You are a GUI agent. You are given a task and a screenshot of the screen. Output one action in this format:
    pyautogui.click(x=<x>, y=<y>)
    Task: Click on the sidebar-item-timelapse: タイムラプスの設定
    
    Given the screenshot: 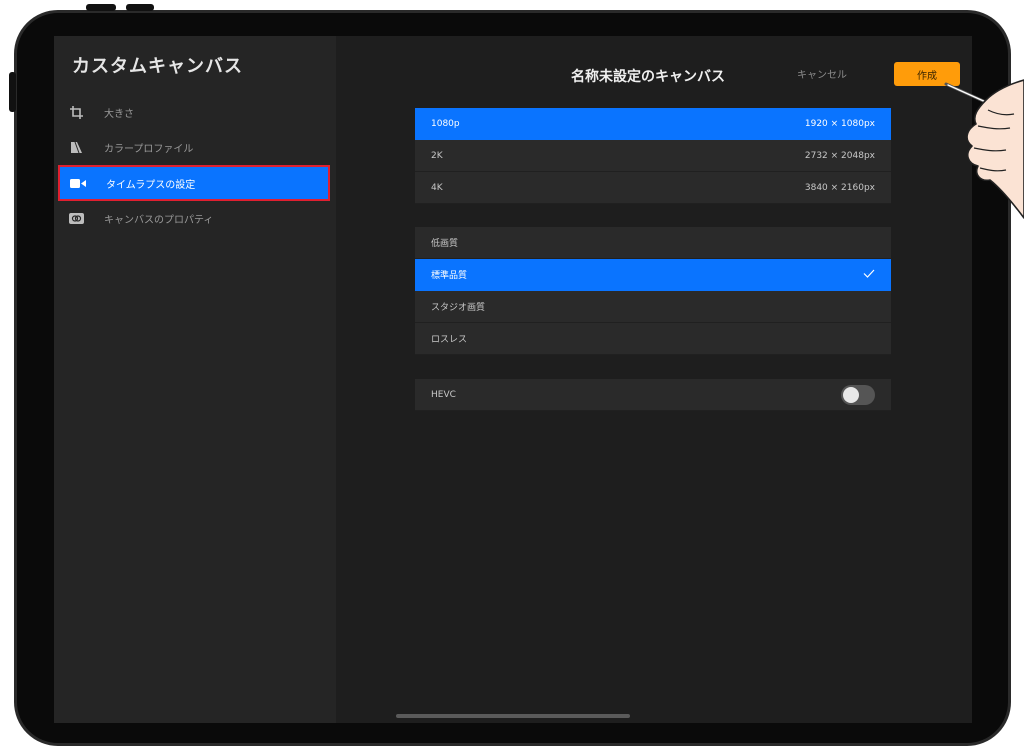 What is the action you would take?
    pyautogui.click(x=194, y=183)
    